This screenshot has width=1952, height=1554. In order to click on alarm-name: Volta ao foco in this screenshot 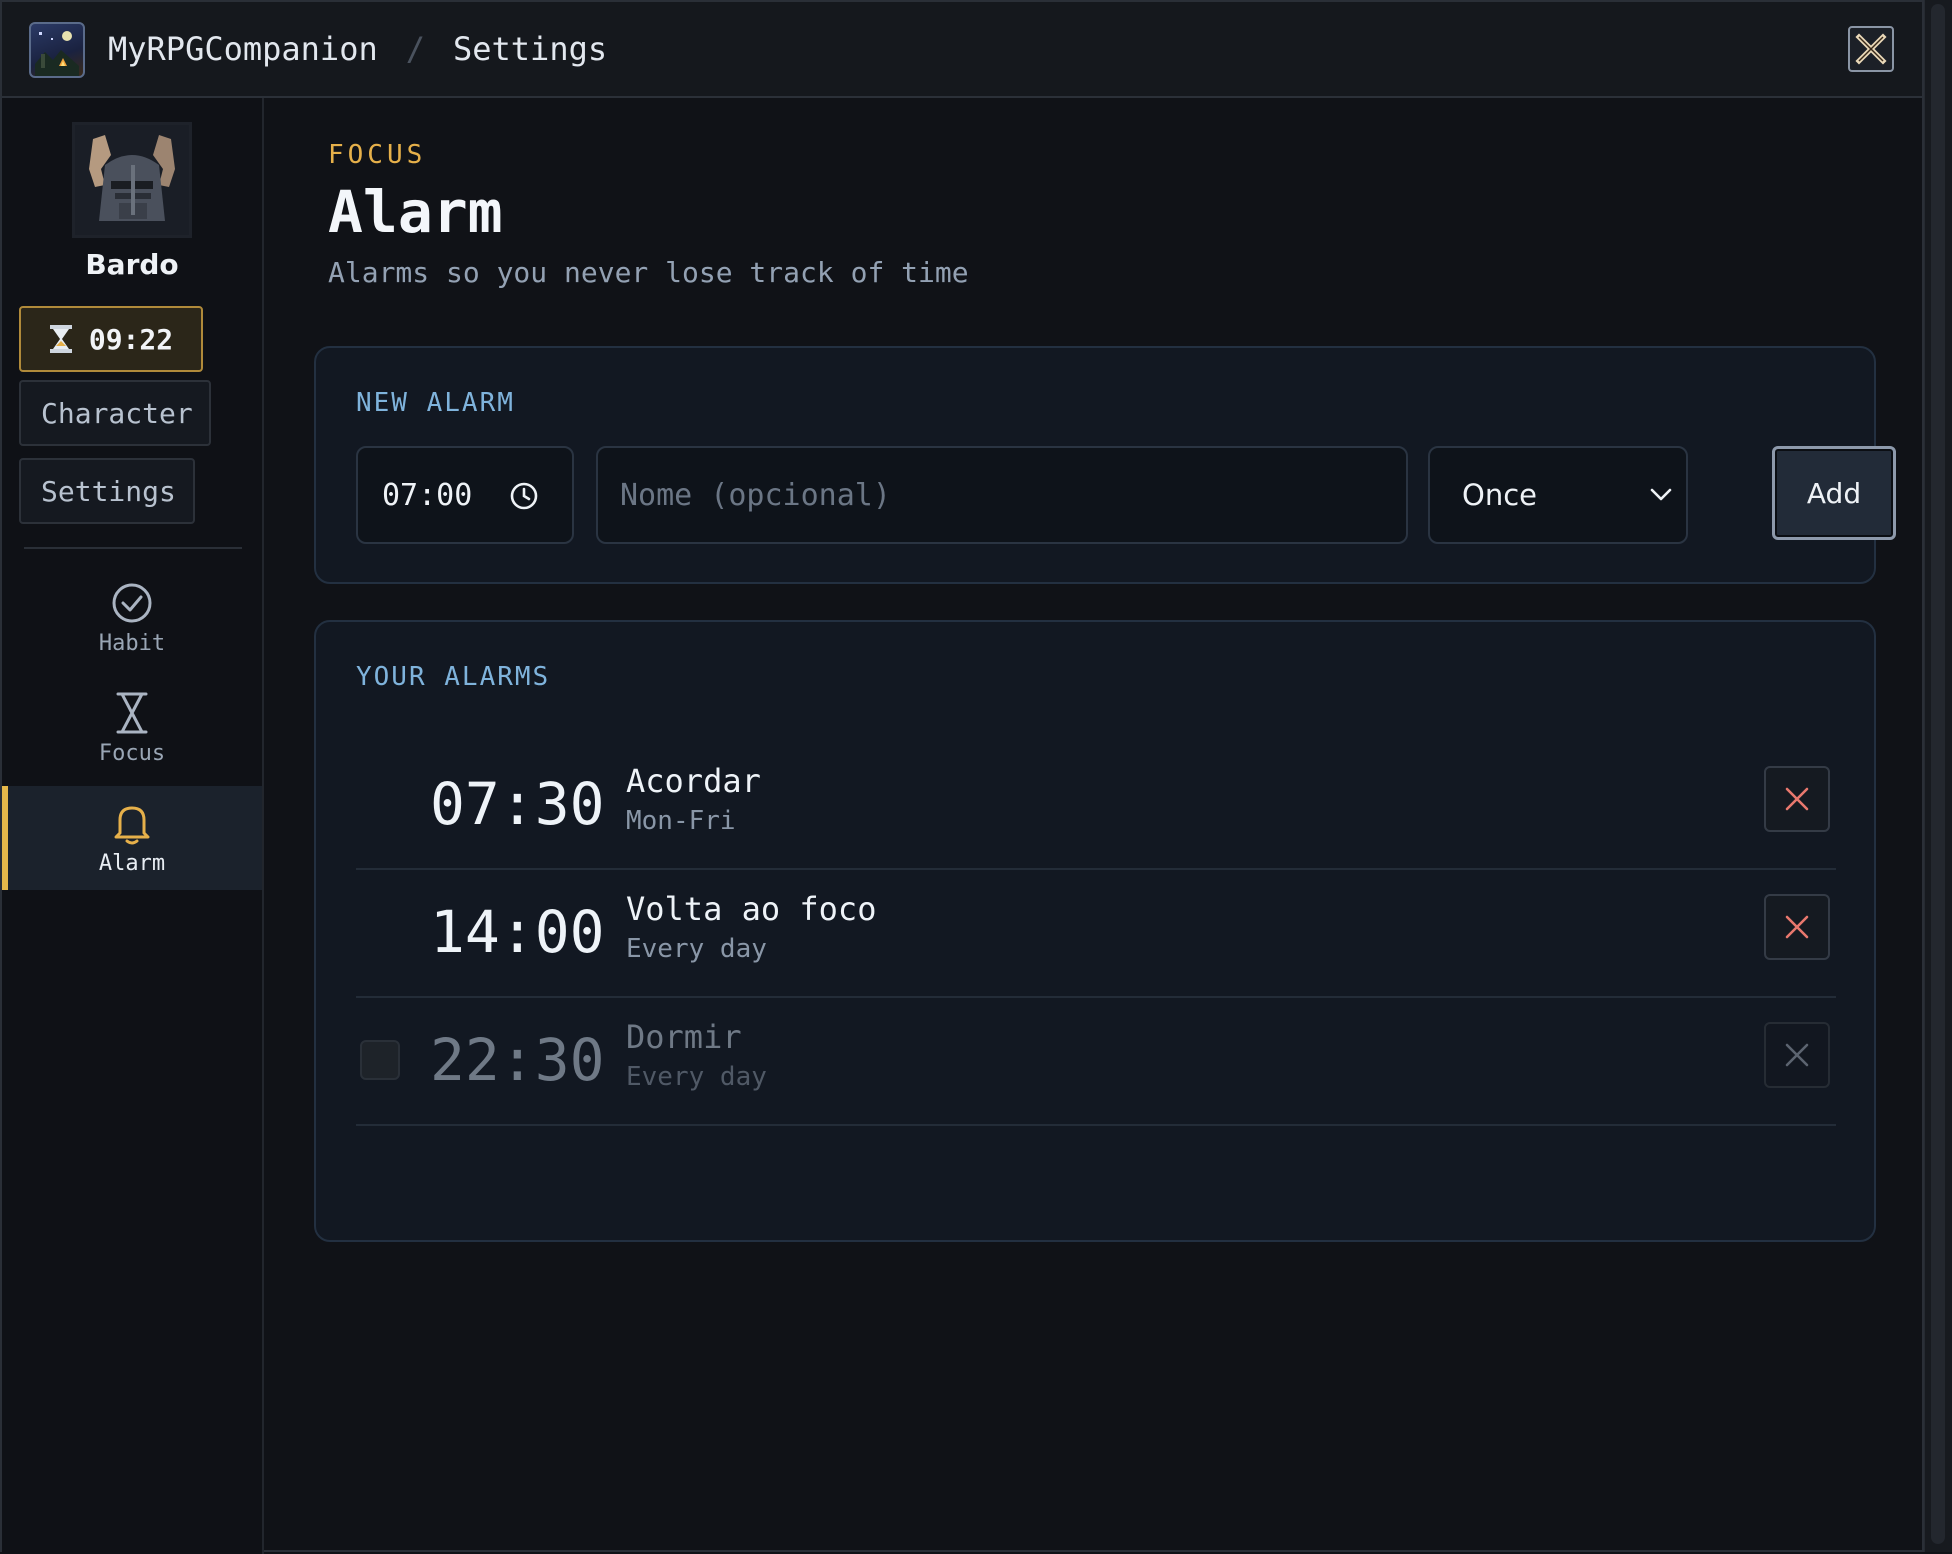, I will do `click(751, 909)`.